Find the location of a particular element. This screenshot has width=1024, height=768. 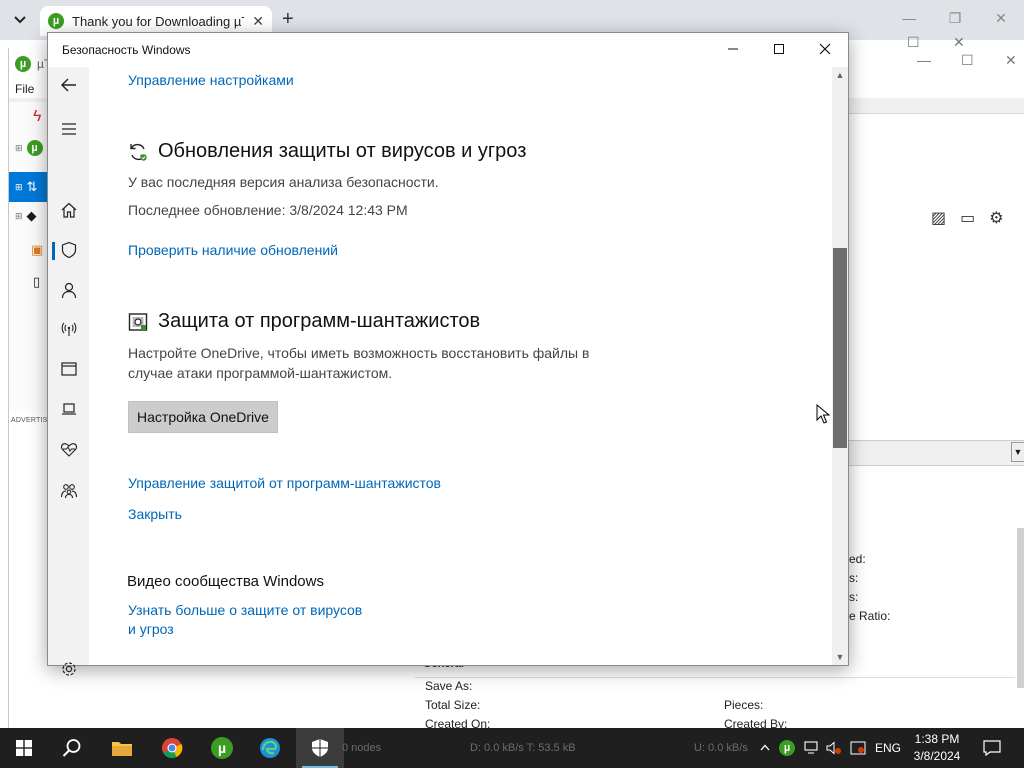

shield-icon is located at coordinates (320, 748).